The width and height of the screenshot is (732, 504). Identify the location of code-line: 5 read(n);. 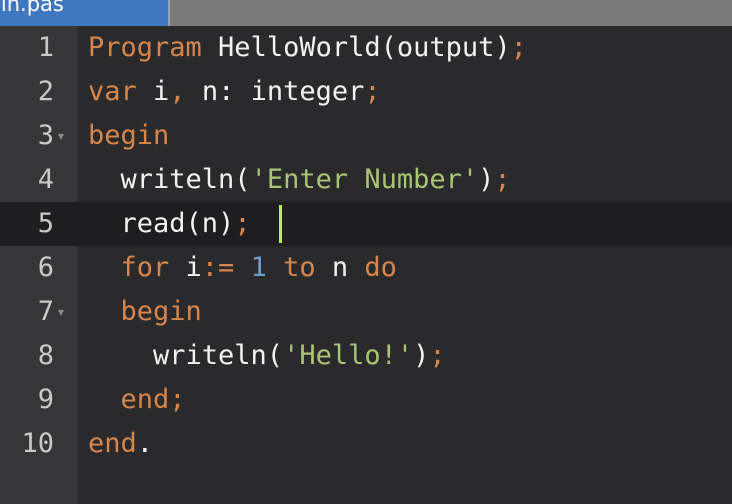
(366, 224).